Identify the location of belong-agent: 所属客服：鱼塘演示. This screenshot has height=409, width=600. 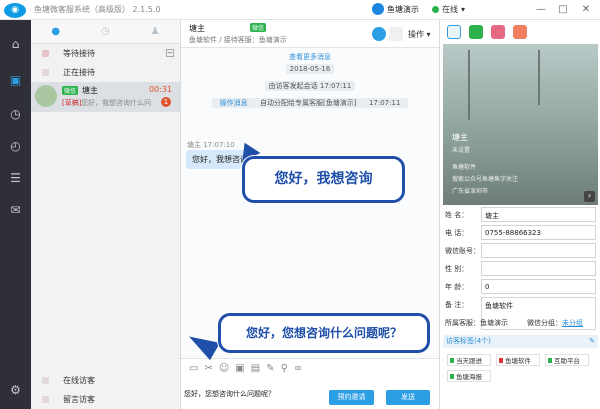
(476, 323).